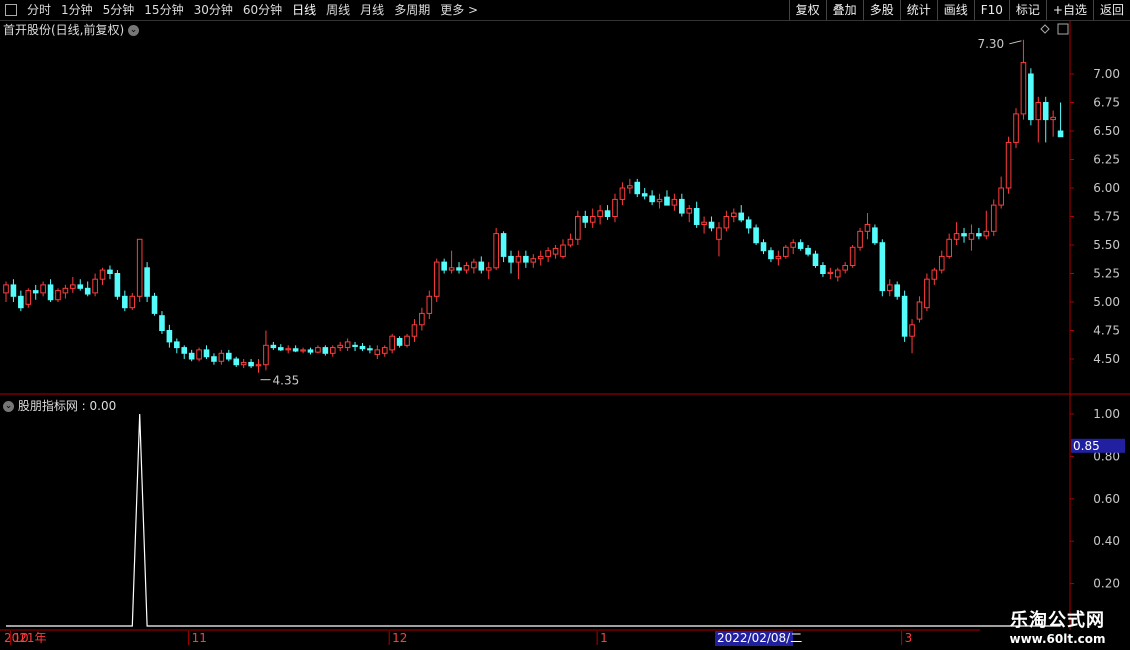  What do you see at coordinates (199, 638) in the screenshot?
I see `month-label: 11` at bounding box center [199, 638].